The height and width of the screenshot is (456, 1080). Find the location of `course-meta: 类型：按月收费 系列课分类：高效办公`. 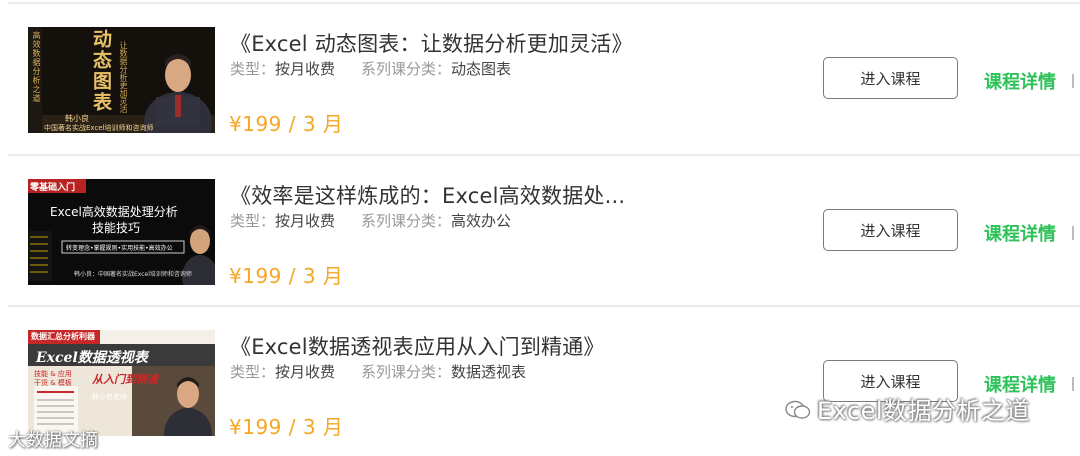

course-meta: 类型：按月收费 系列课分类：高效办公 is located at coordinates (370, 220).